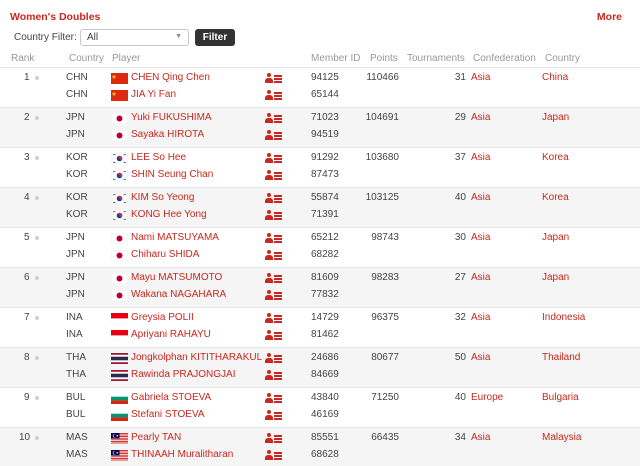  What do you see at coordinates (171, 335) in the screenshot?
I see `player-name-link: Apriyani RAHAYU` at bounding box center [171, 335].